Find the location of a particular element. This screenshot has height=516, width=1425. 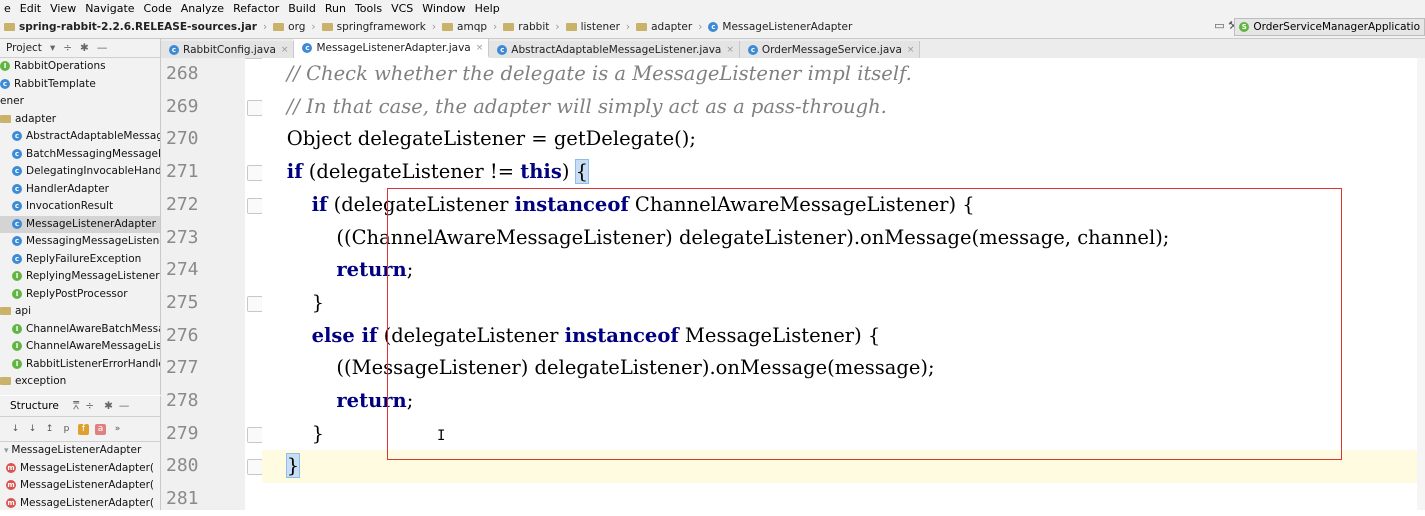

structure-panel-title: Structure is located at coordinates (34, 406).